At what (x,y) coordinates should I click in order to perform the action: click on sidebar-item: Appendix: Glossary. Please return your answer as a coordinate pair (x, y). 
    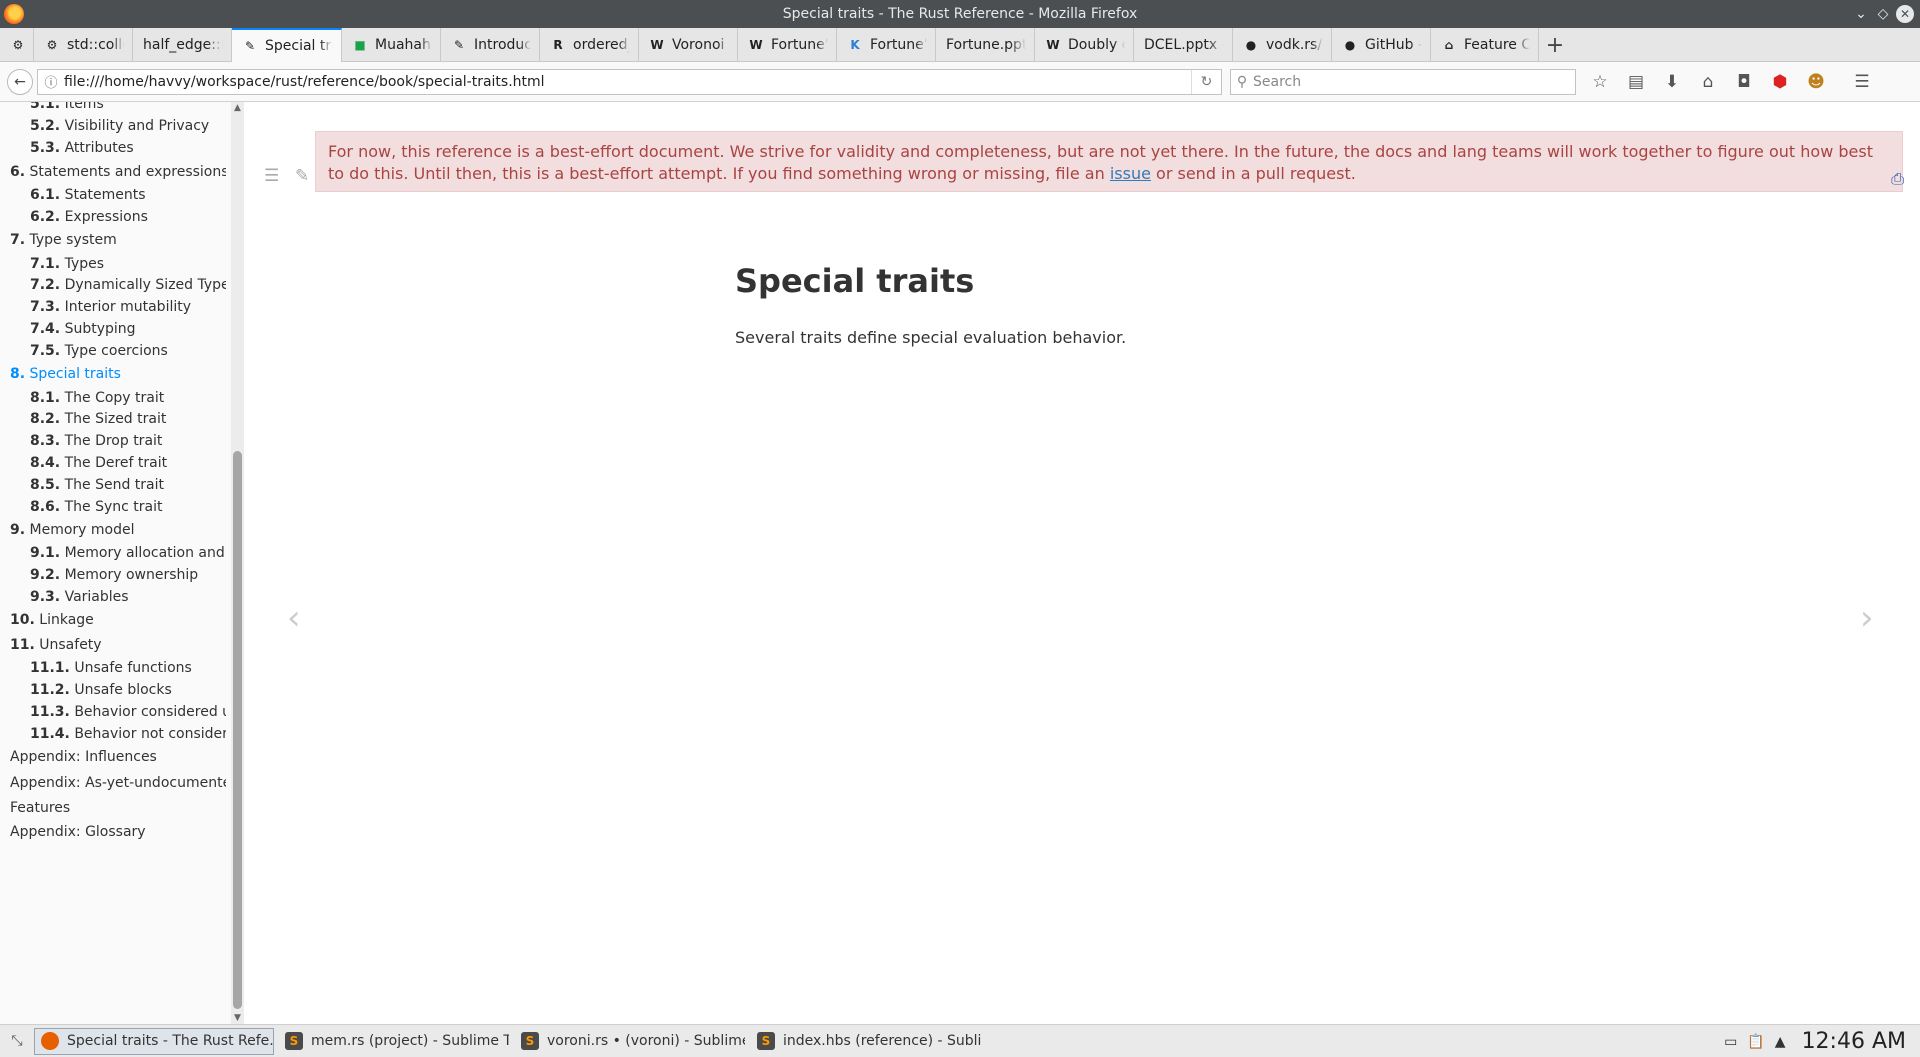
    Looking at the image, I should click on (118, 832).